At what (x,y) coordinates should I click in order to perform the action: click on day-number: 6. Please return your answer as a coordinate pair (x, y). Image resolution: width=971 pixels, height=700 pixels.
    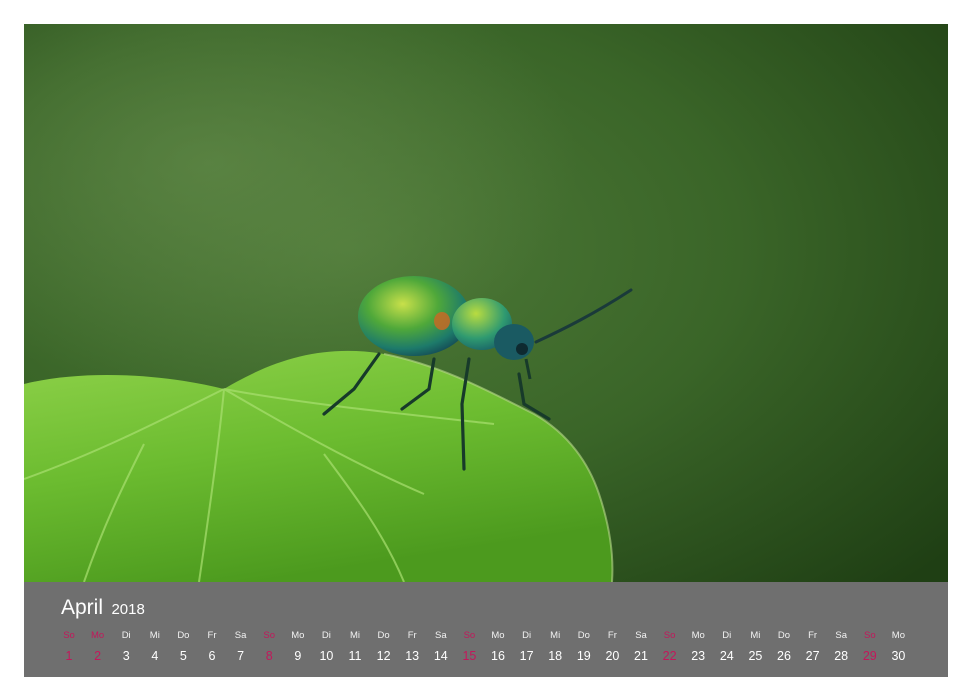
    Looking at the image, I should click on (212, 656).